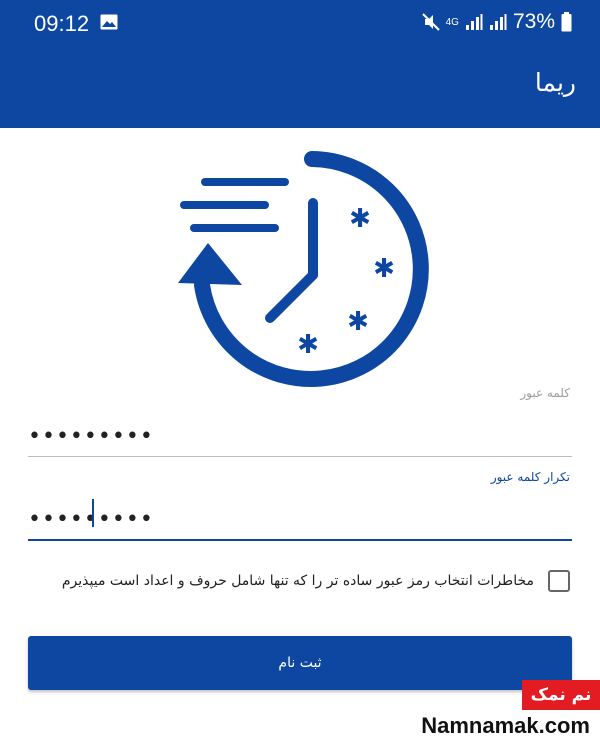 This screenshot has width=600, height=742. I want to click on status-icons: 4G 73%, so click(496, 22).